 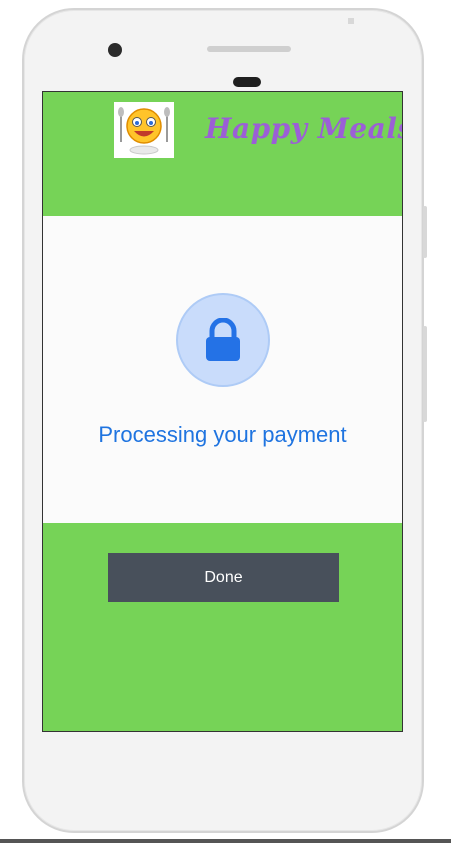 I want to click on phone-top-nub, so click(x=351, y=21).